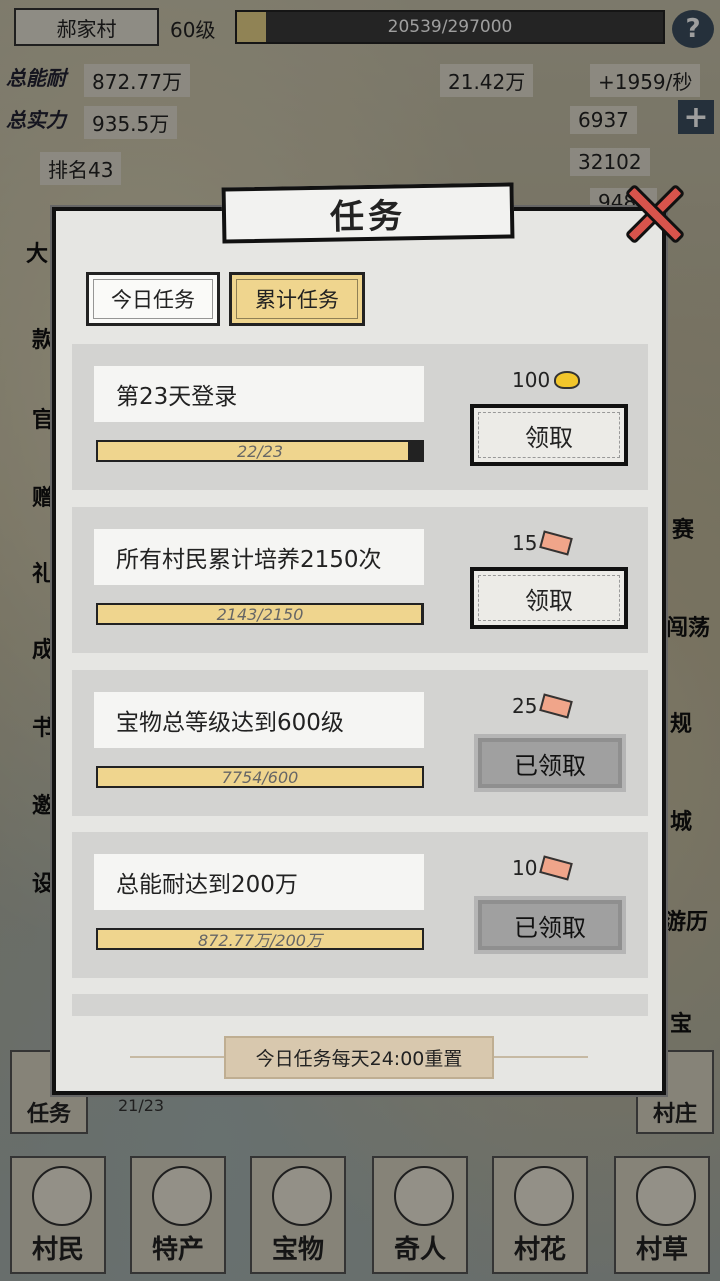 The image size is (720, 1281). Describe the element at coordinates (360, 1005) in the screenshot. I see `task-card-partial` at that location.